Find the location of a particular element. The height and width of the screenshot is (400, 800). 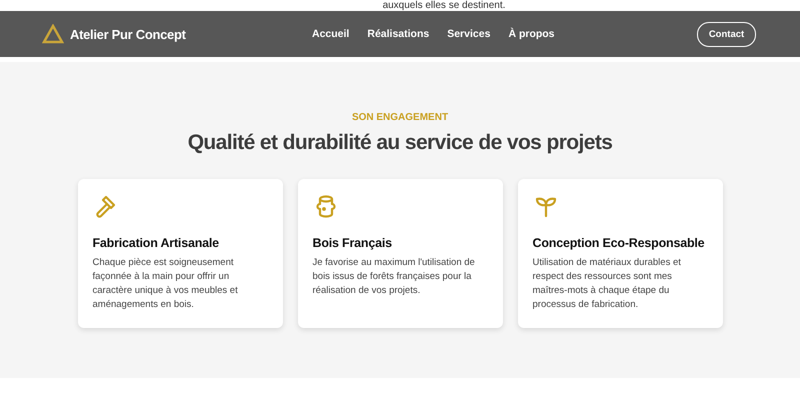

paragraph-text: auxquels elles se destinent. is located at coordinates (444, 5).